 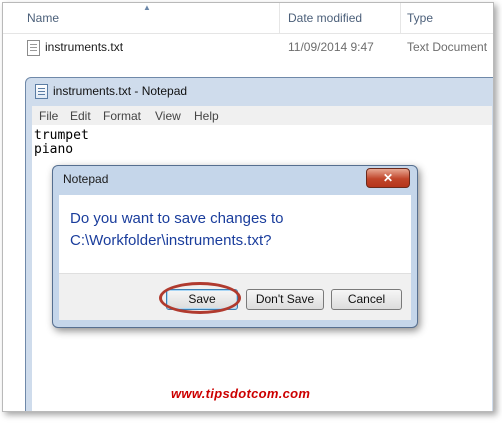 What do you see at coordinates (325, 18) in the screenshot?
I see `column-date-header: Date modified` at bounding box center [325, 18].